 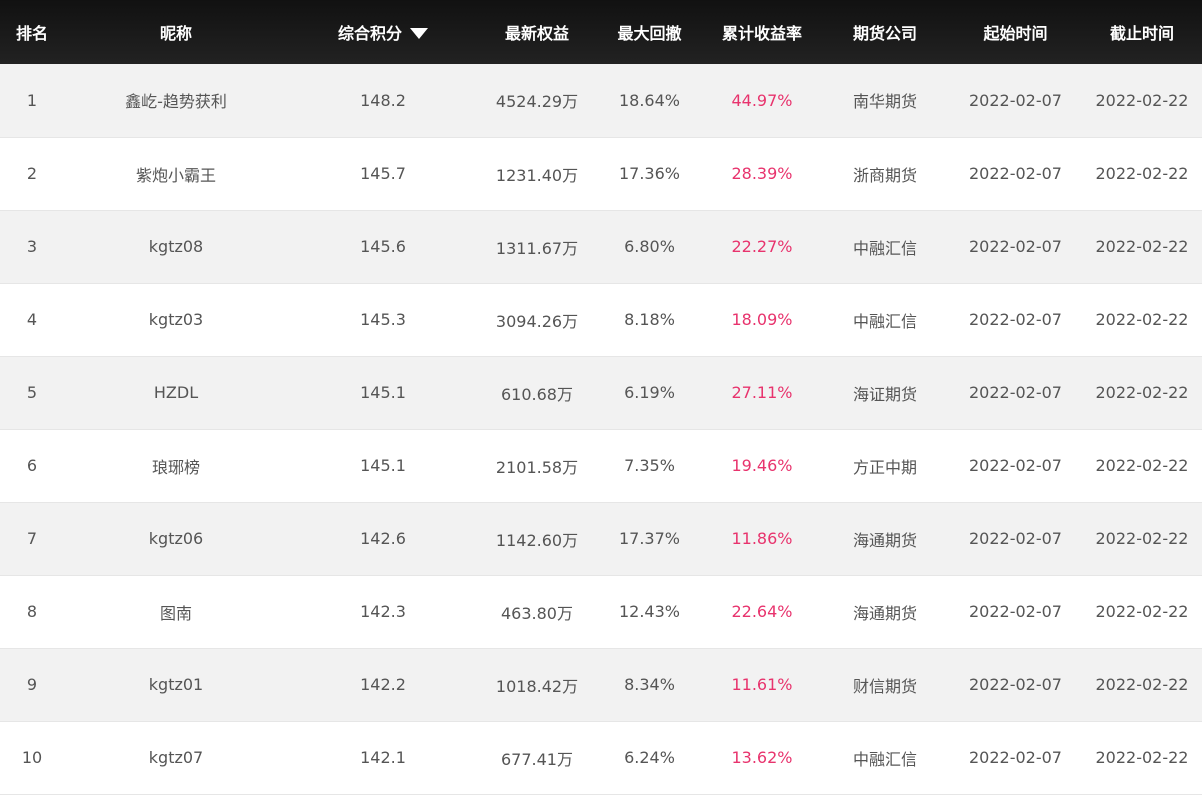 I want to click on cell-score: 145.3, so click(x=383, y=320).